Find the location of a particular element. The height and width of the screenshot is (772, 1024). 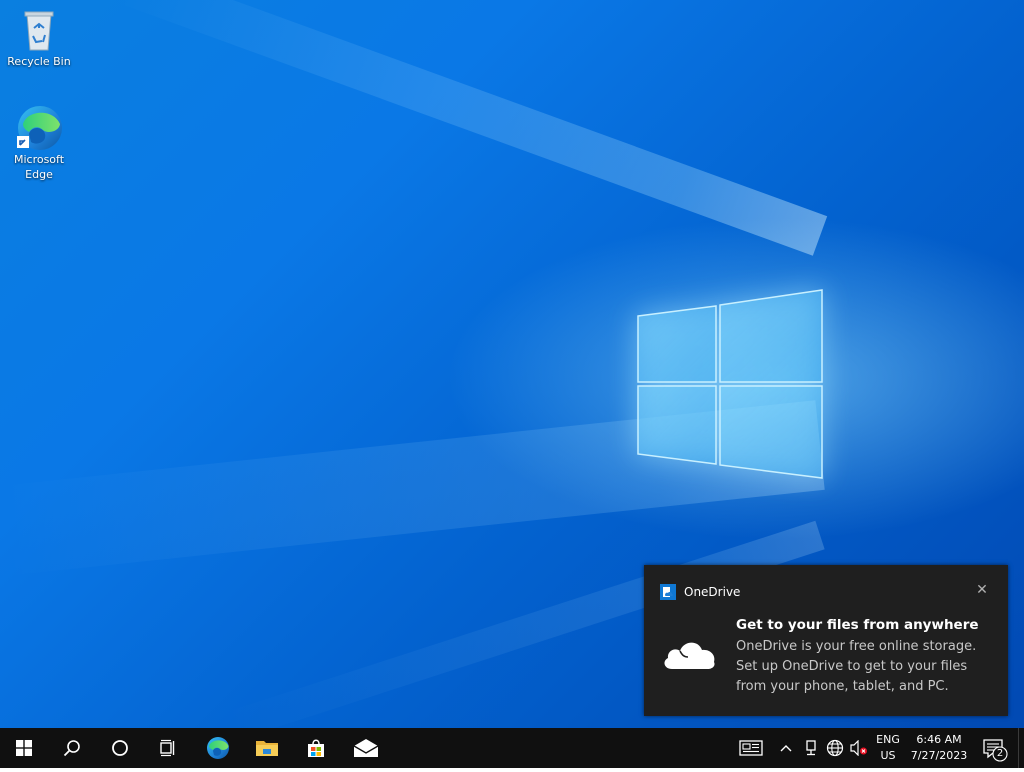

onedrive-app-icon is located at coordinates (668, 592).